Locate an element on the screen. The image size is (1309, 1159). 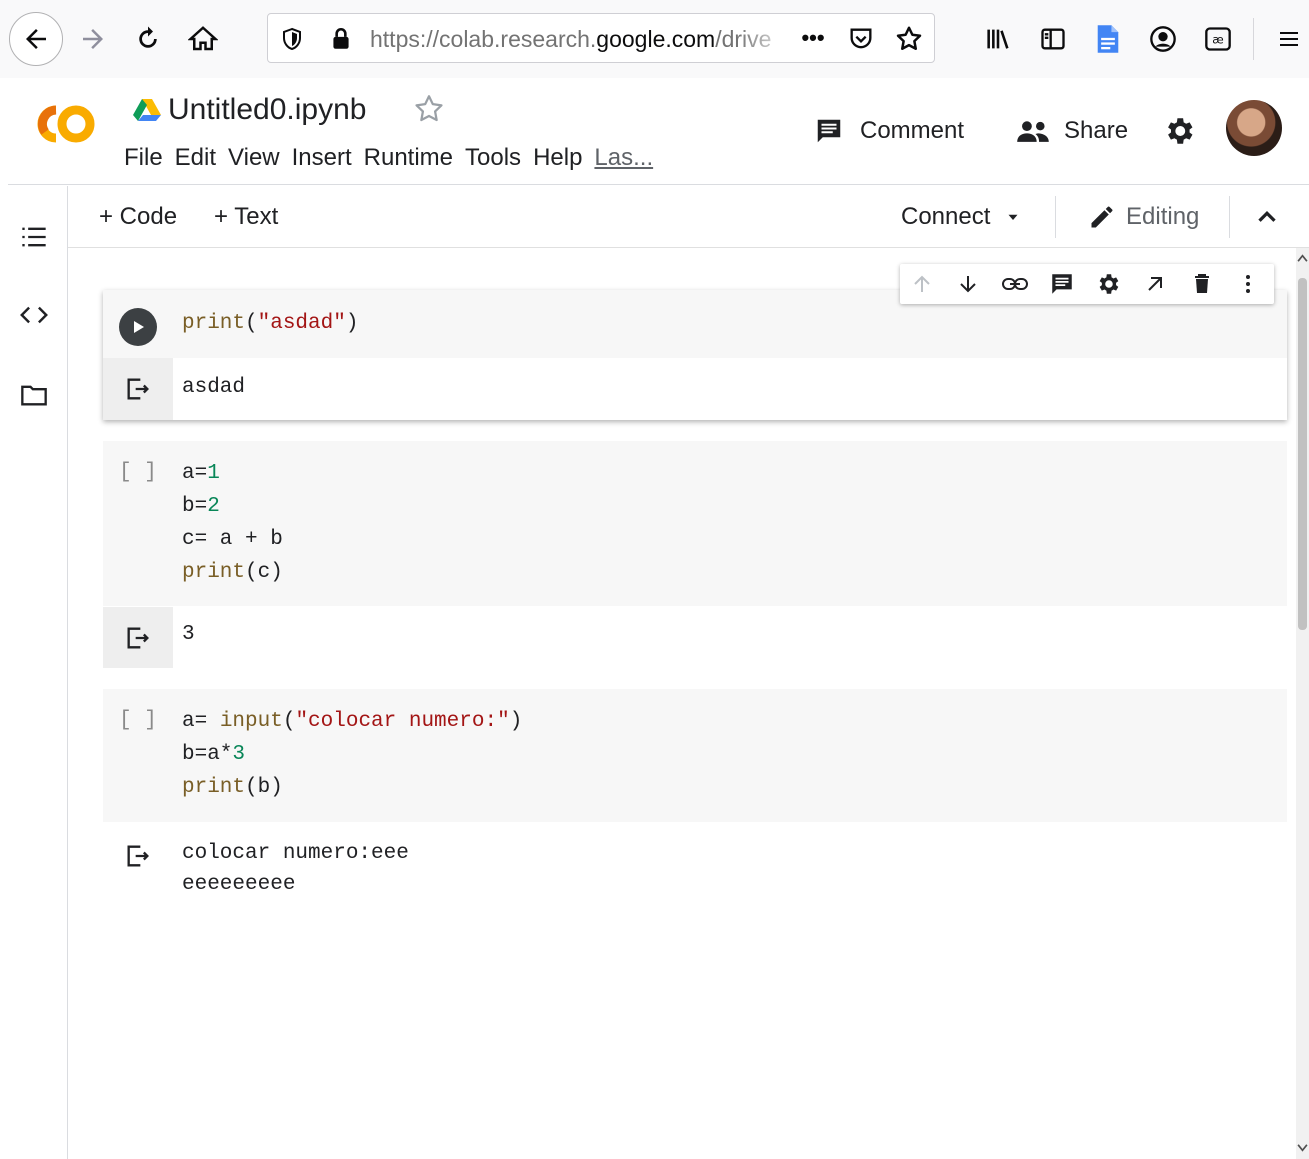
link-icon is located at coordinates (1015, 284).